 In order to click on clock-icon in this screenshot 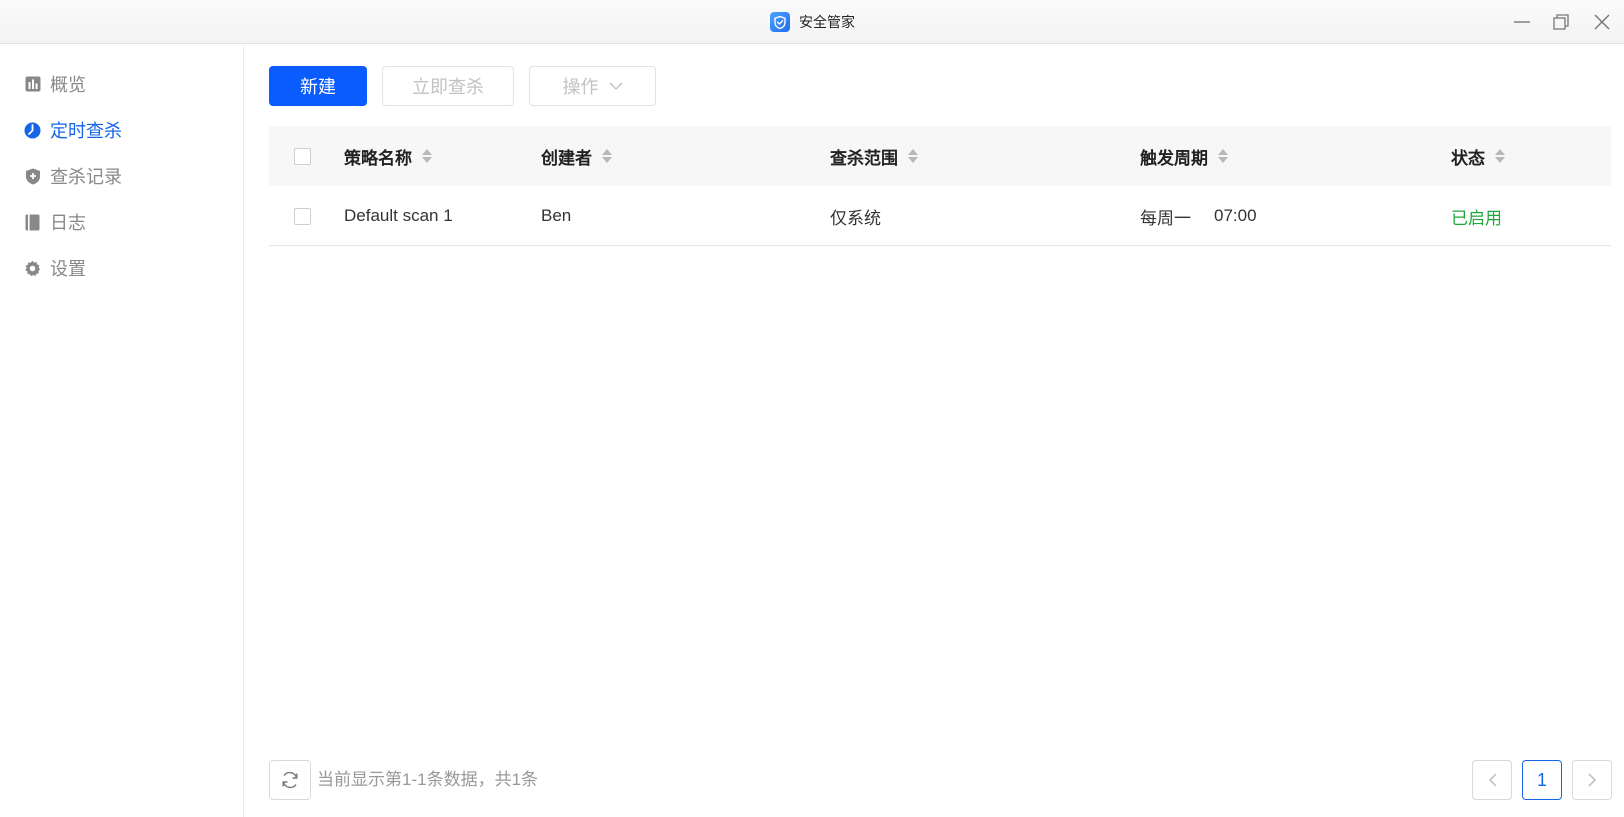, I will do `click(32, 130)`.